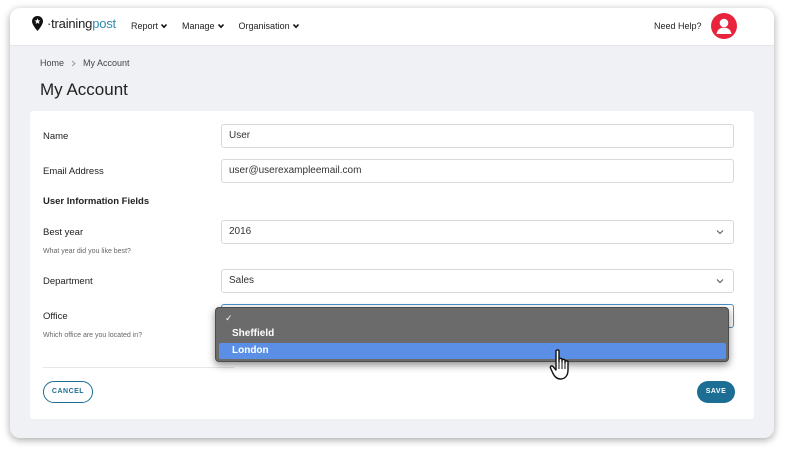 Image resolution: width=798 pixels, height=454 pixels. What do you see at coordinates (37, 23) in the screenshot?
I see `map-pin-icon` at bounding box center [37, 23].